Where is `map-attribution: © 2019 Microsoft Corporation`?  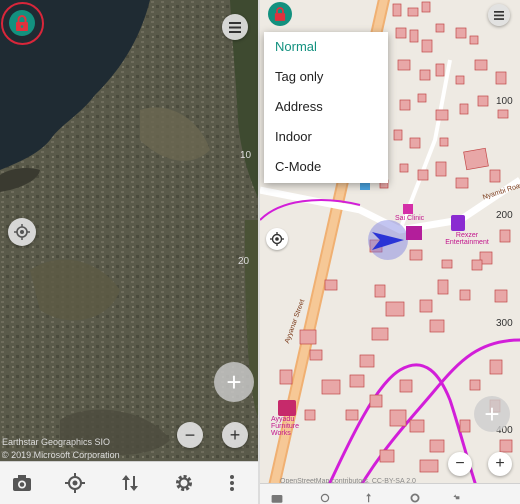
map-attribution: © 2019 Microsoft Corporation is located at coordinates (61, 455).